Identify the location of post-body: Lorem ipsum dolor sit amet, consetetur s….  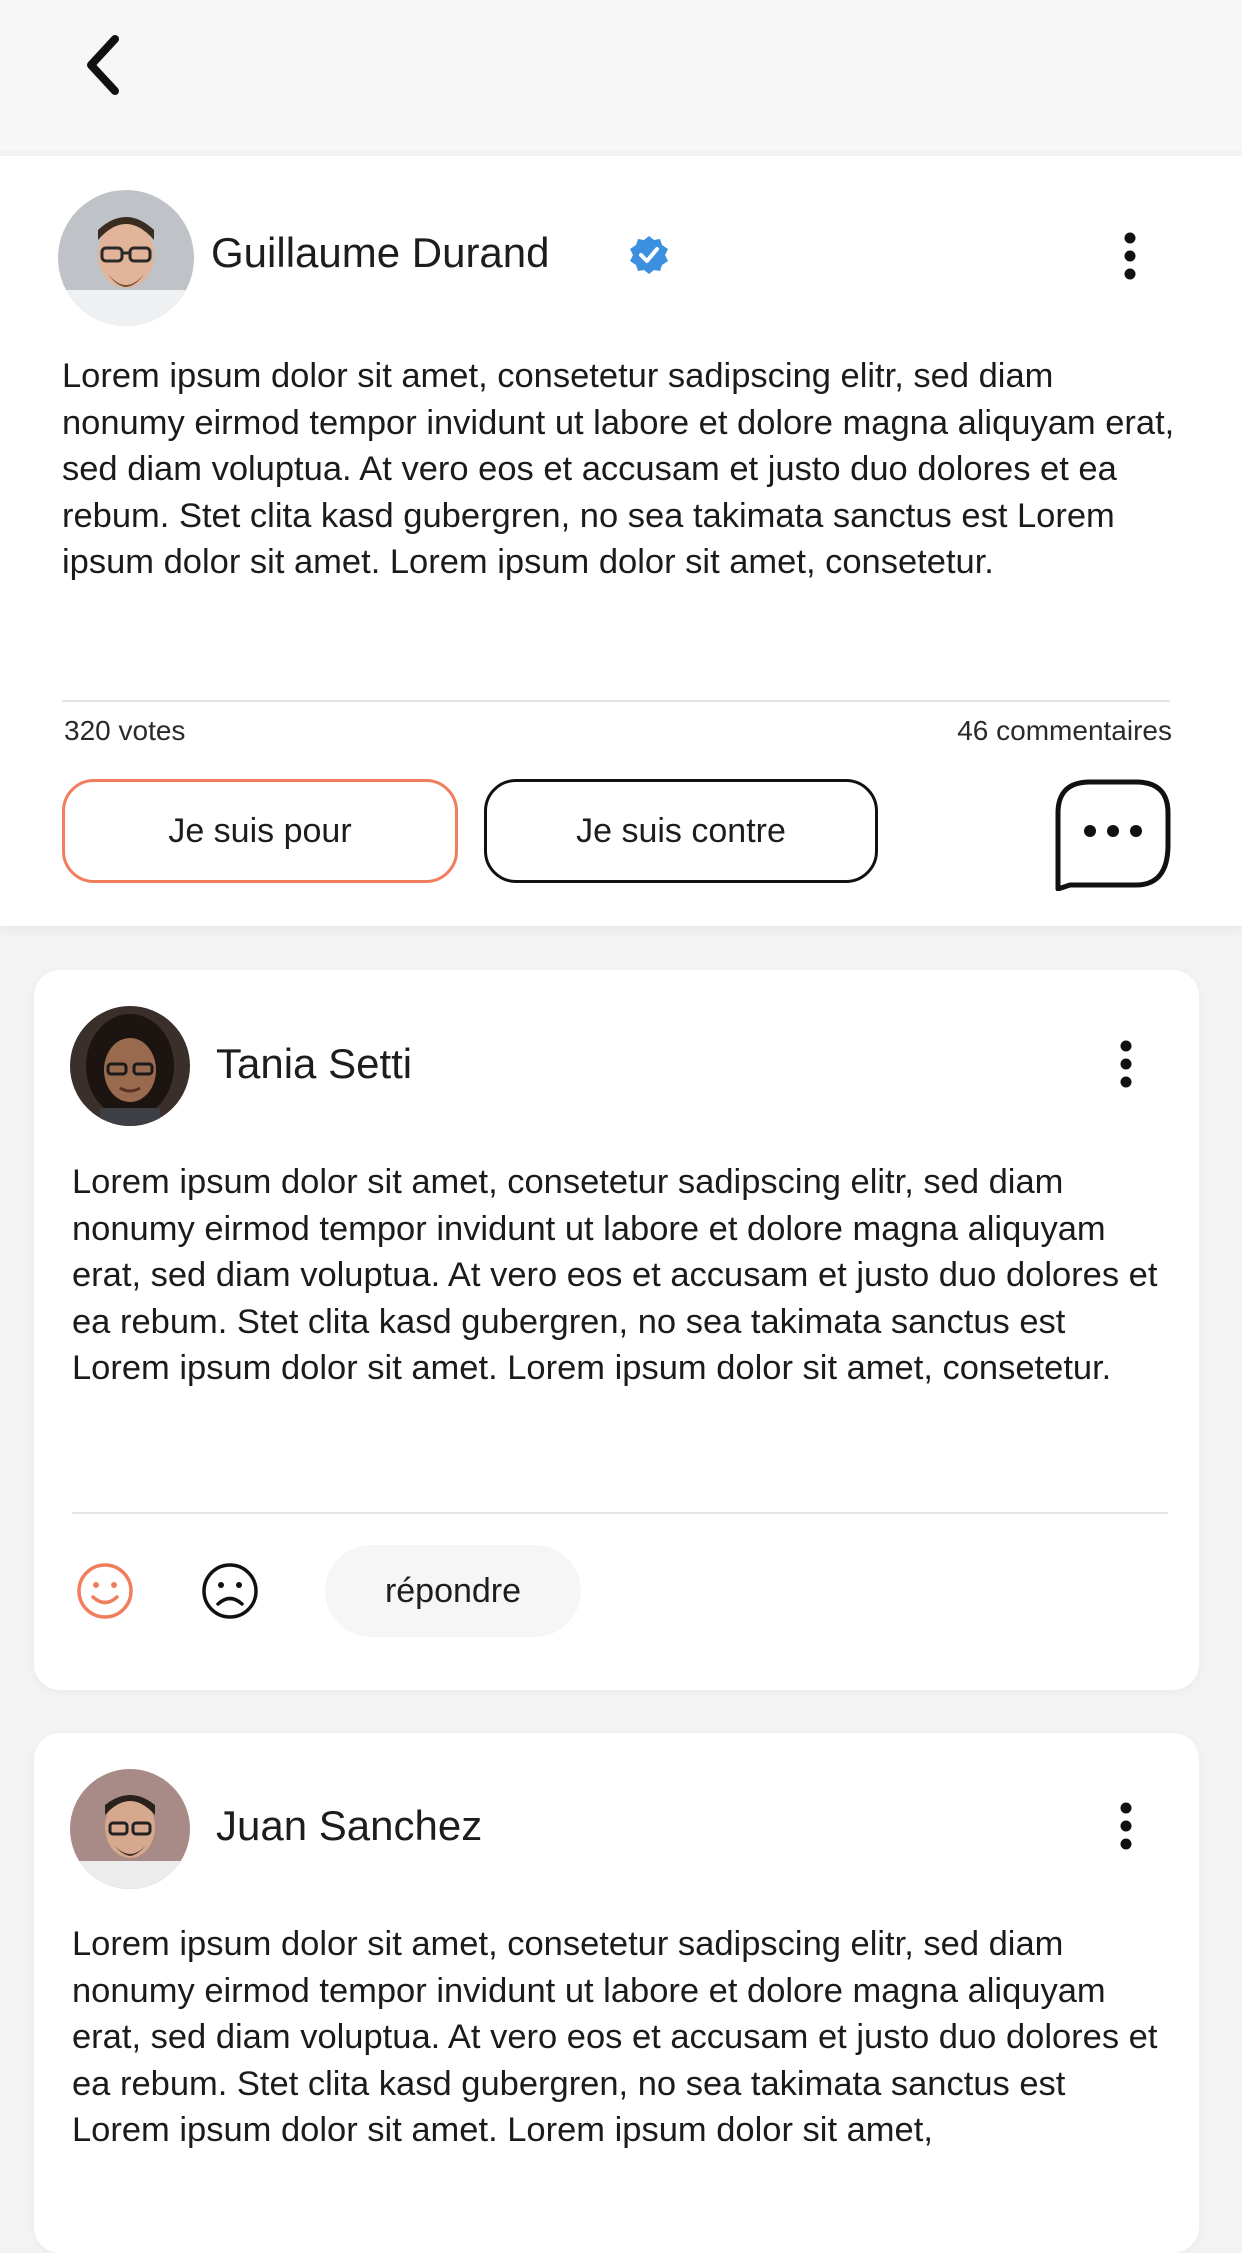
(618, 469).